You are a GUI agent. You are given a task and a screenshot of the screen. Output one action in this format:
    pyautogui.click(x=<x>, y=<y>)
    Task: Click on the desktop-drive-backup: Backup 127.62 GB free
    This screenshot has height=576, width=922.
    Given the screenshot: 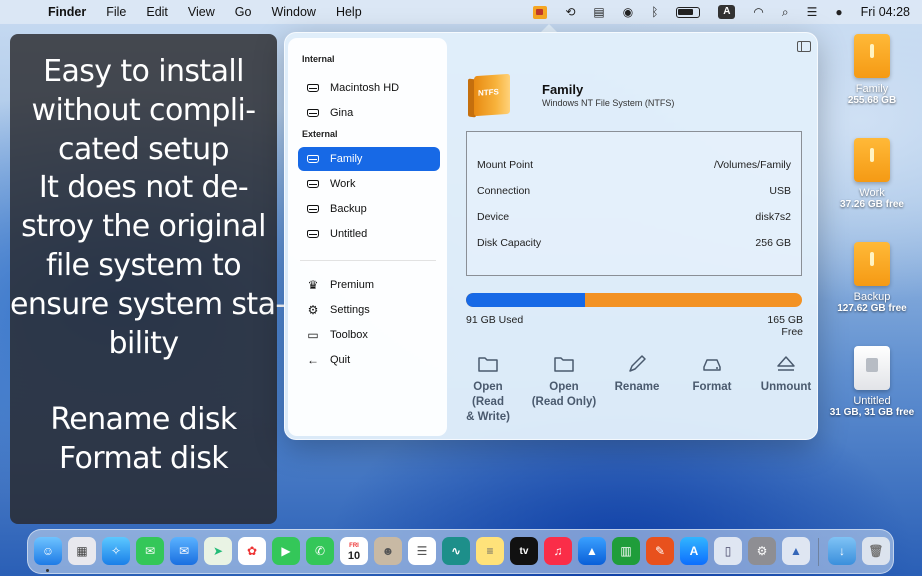 What is the action you would take?
    pyautogui.click(x=872, y=278)
    